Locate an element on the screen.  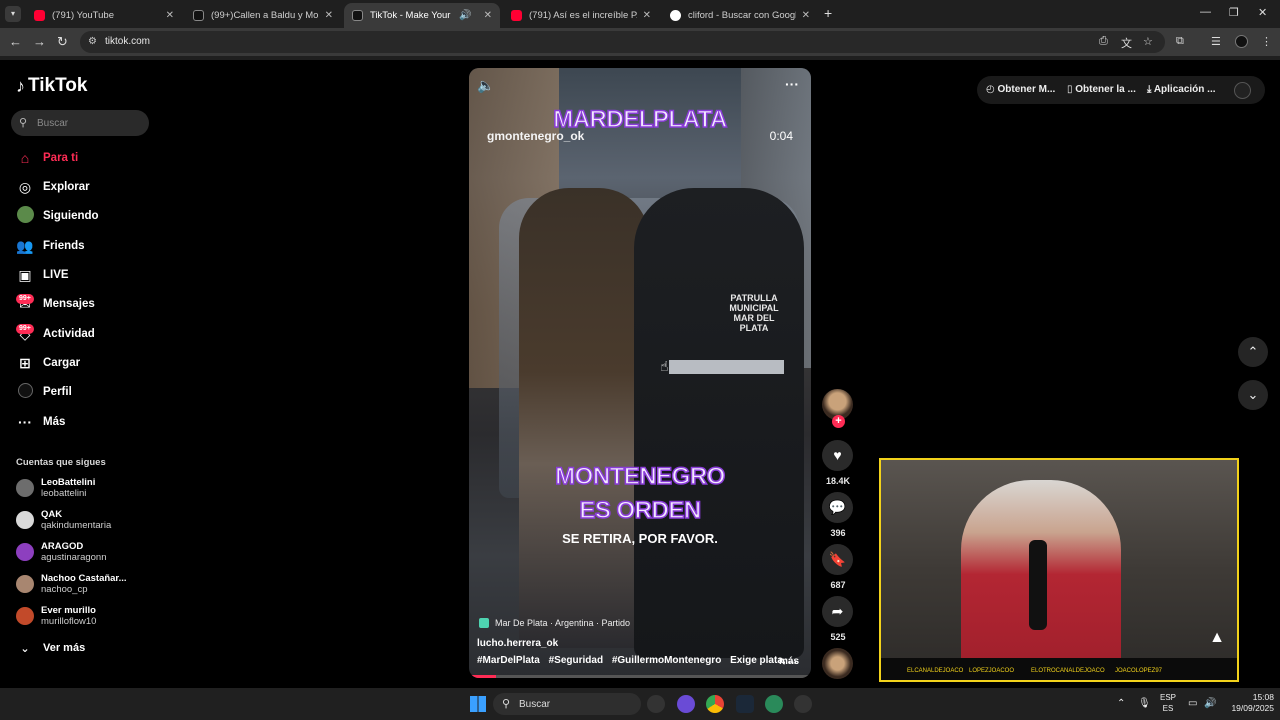
followed-account: Nachoo Castañar... nachoo_cp is located at coordinates (71, 584).